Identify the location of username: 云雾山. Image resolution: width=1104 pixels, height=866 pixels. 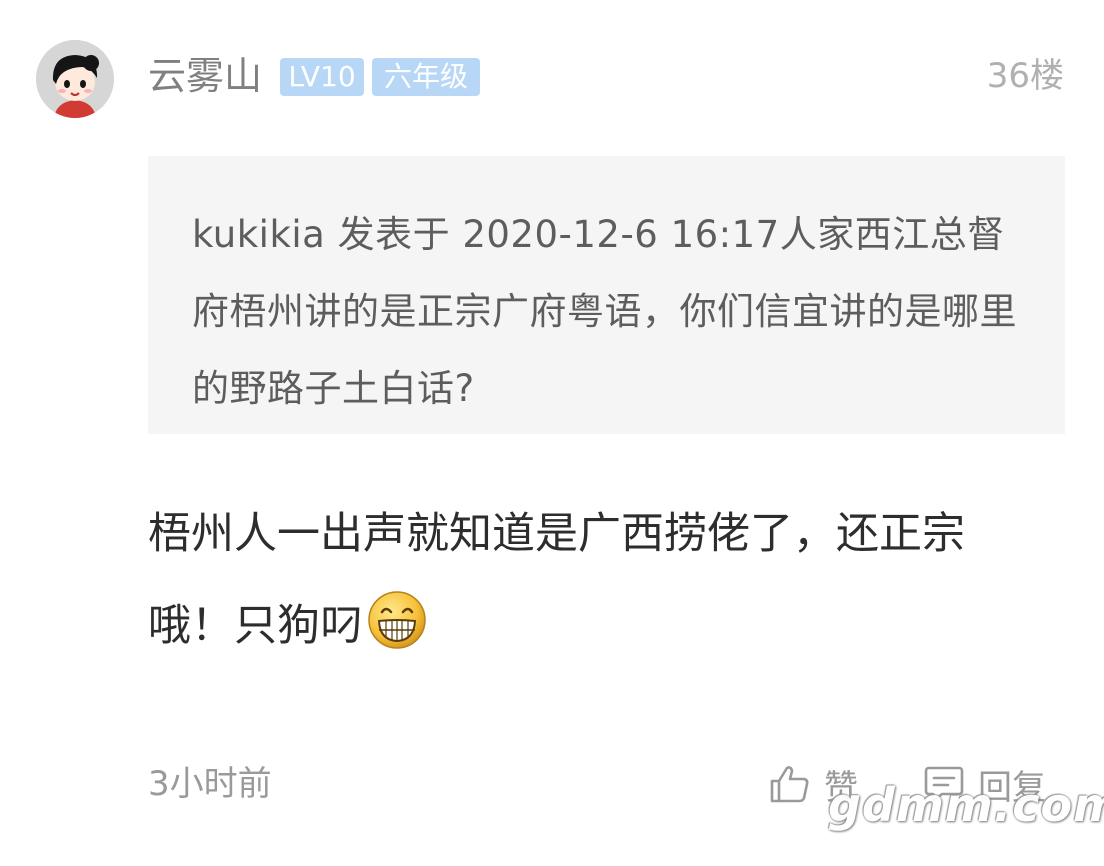
(205, 76).